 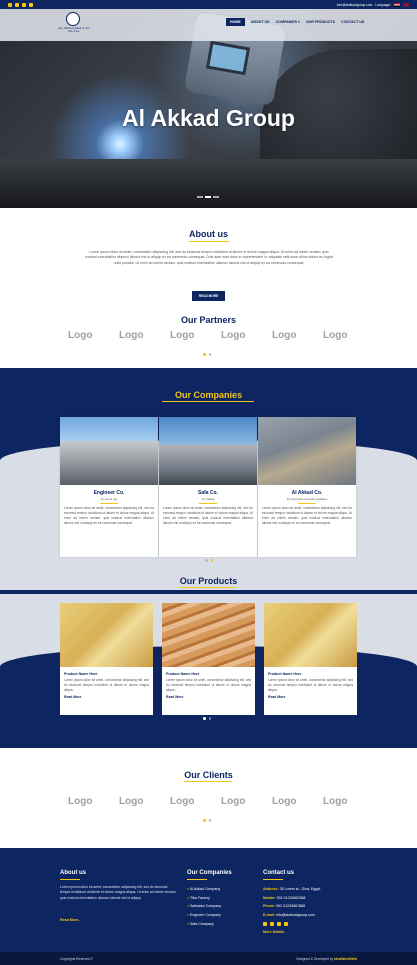 I want to click on language-label: Language:, so click(x=383, y=4).